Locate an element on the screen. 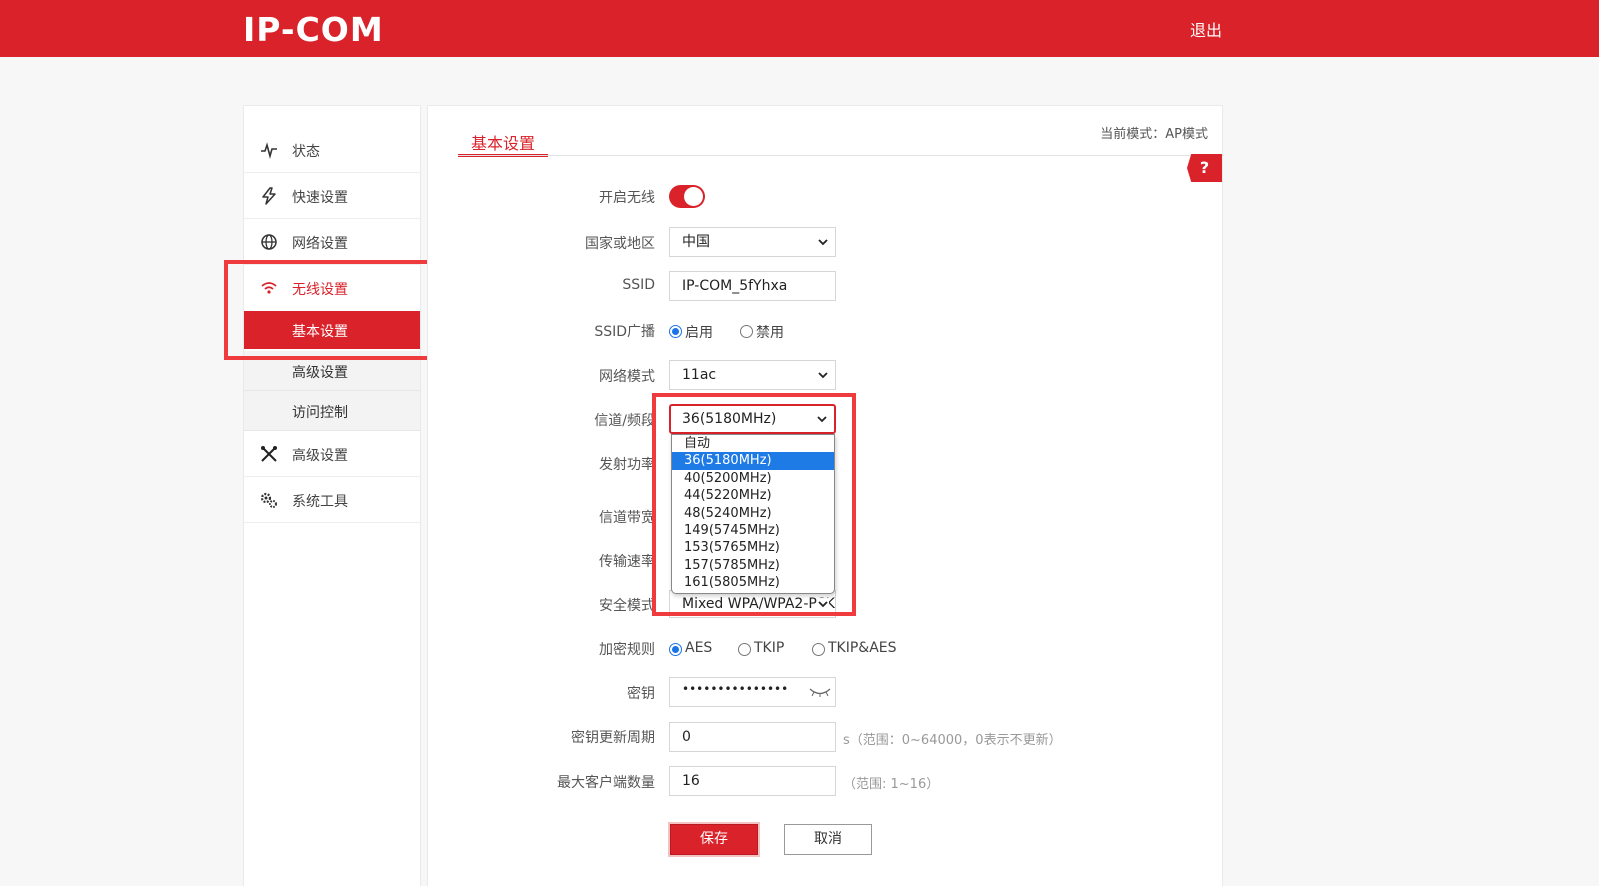  radio-label: TKIP&AES is located at coordinates (862, 648).